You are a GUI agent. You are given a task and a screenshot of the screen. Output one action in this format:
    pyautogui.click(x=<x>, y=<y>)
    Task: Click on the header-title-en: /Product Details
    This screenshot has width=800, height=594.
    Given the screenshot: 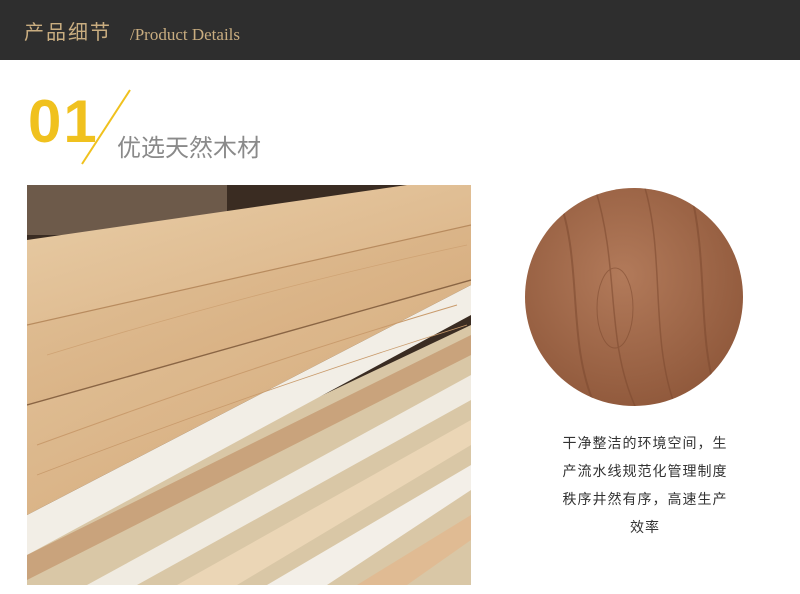 What is the action you would take?
    pyautogui.click(x=185, y=34)
    